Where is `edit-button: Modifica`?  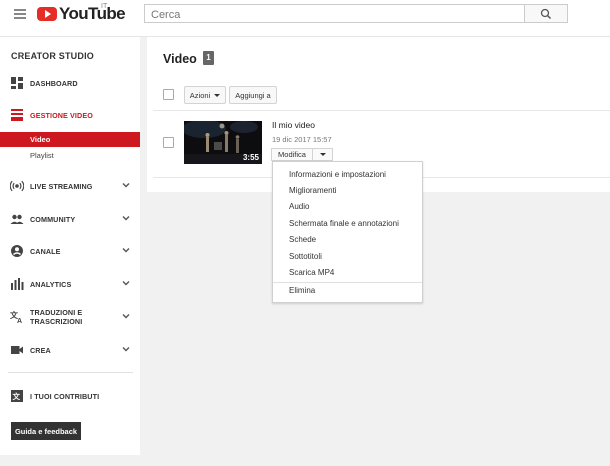 edit-button: Modifica is located at coordinates (292, 154).